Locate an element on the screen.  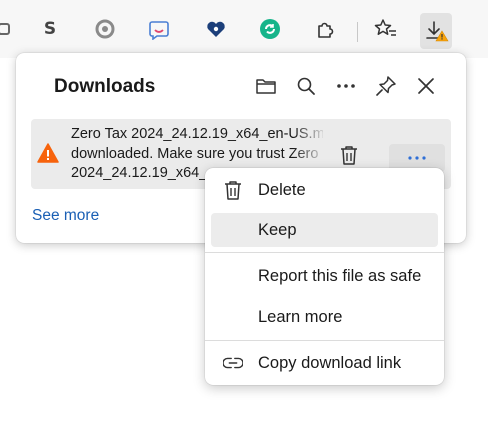
see-more-link: See more is located at coordinates (65, 216).